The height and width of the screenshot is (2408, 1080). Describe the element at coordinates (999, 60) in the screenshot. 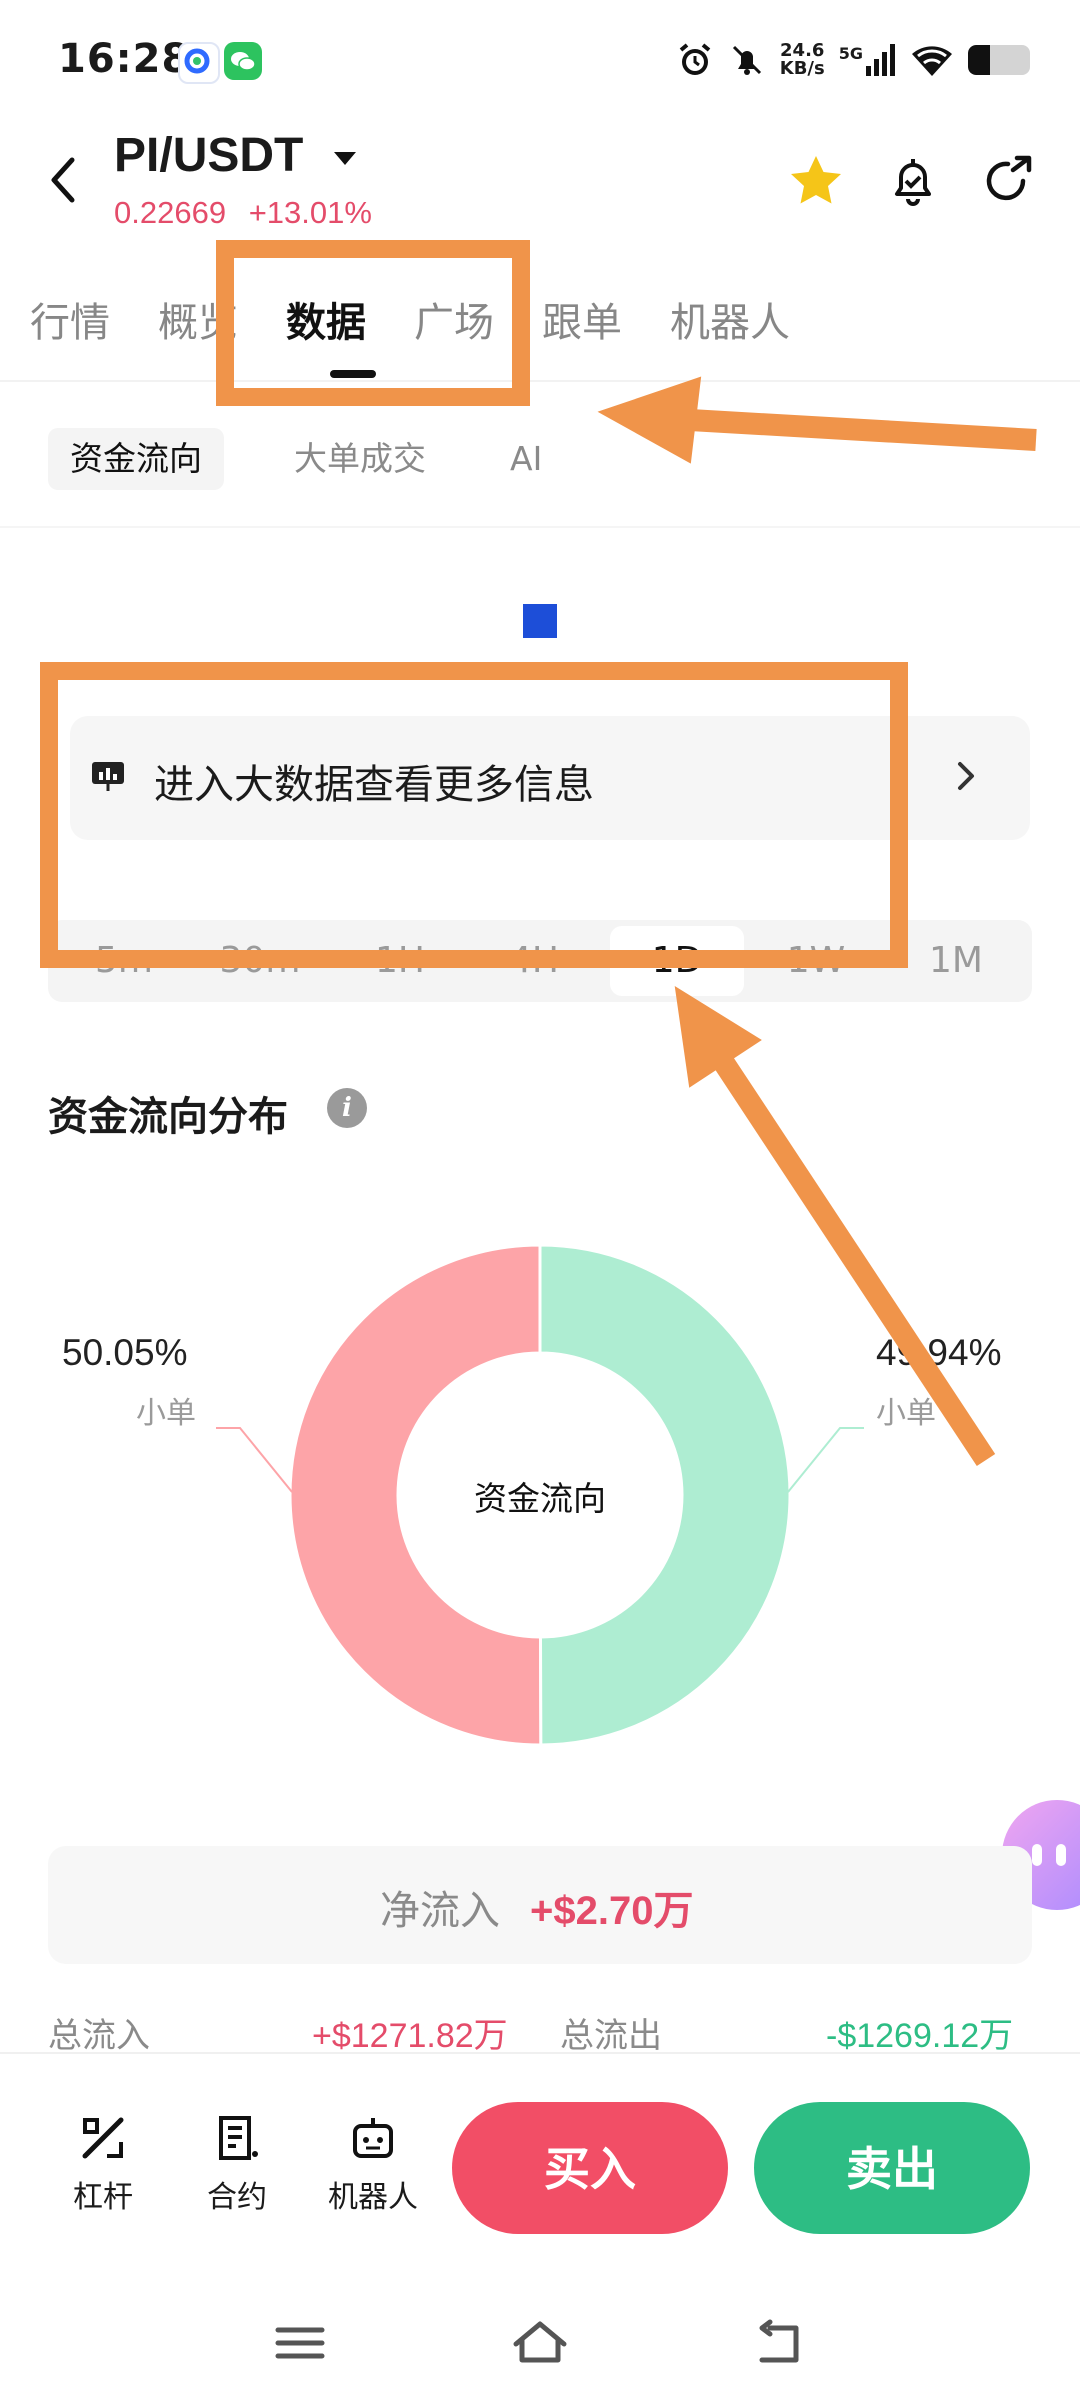

I see `battery-icon` at that location.